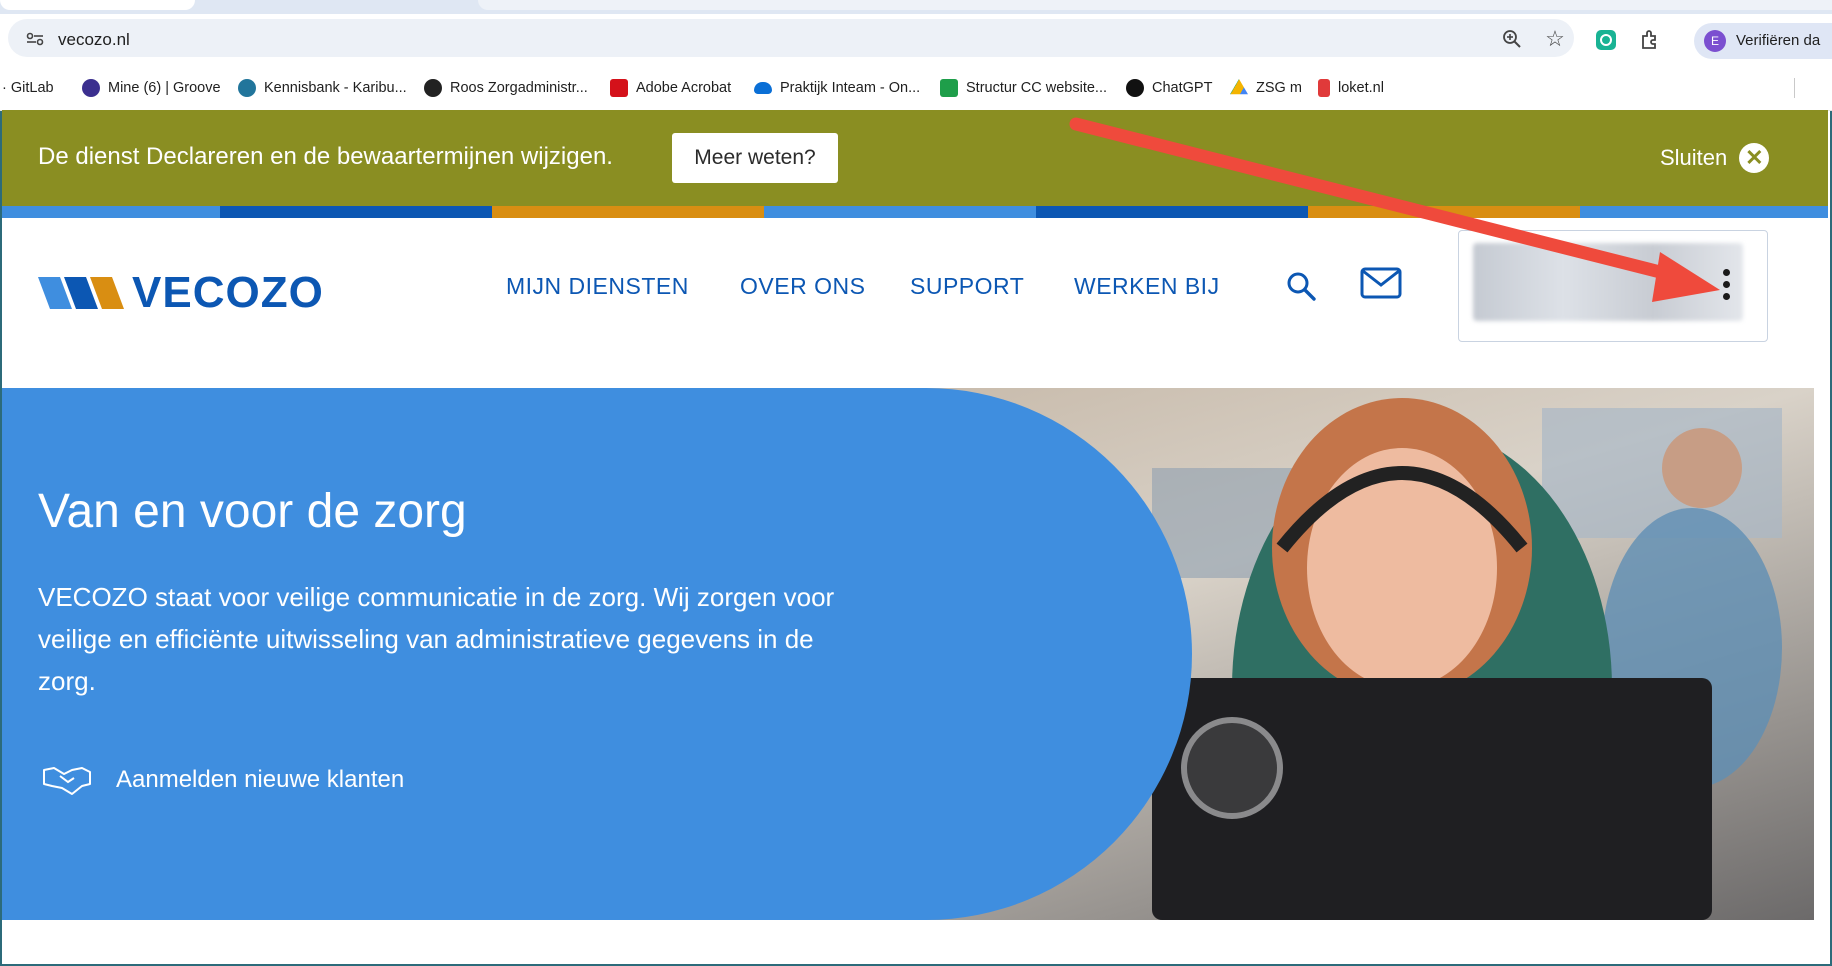 This screenshot has height=966, width=1832. What do you see at coordinates (97, 5) in the screenshot?
I see `tab-active` at bounding box center [97, 5].